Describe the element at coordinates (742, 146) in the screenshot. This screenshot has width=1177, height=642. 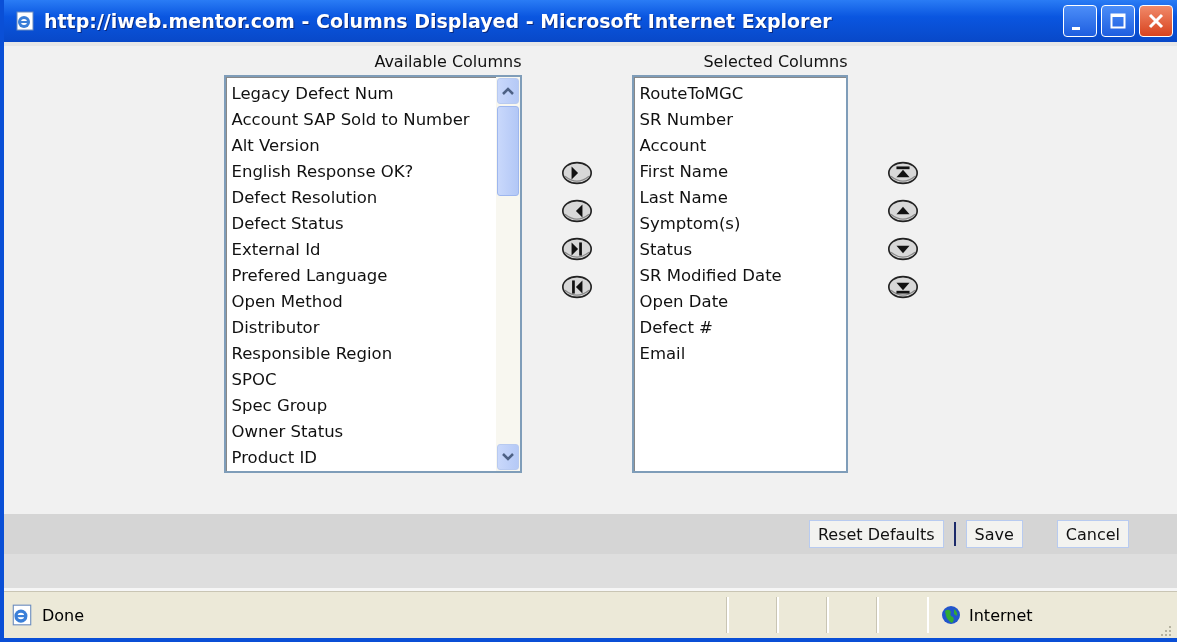
I see `list-item: Account` at that location.